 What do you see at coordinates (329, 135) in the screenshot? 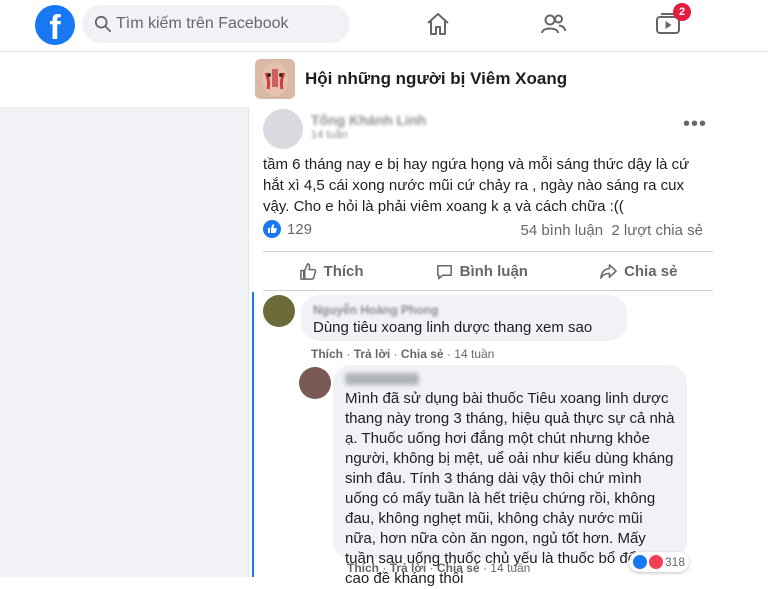
I see `post-timestamp: 14 tuần` at bounding box center [329, 135].